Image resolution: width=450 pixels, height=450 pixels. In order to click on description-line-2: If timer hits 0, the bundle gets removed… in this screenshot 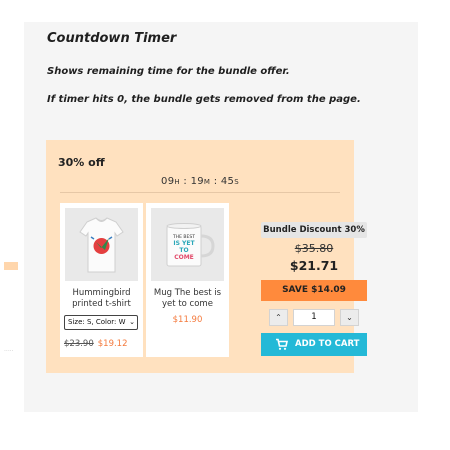, I will do `click(204, 99)`.